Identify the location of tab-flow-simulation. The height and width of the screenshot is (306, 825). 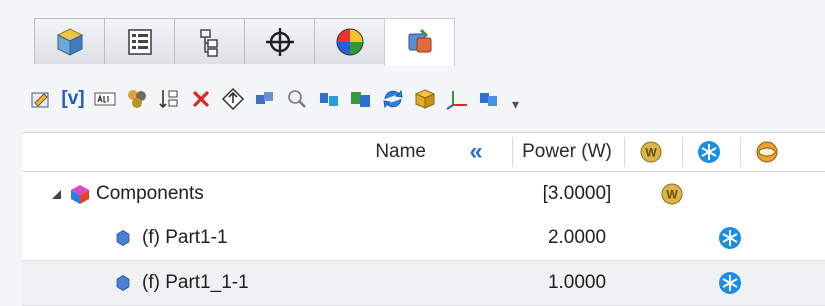
(419, 42).